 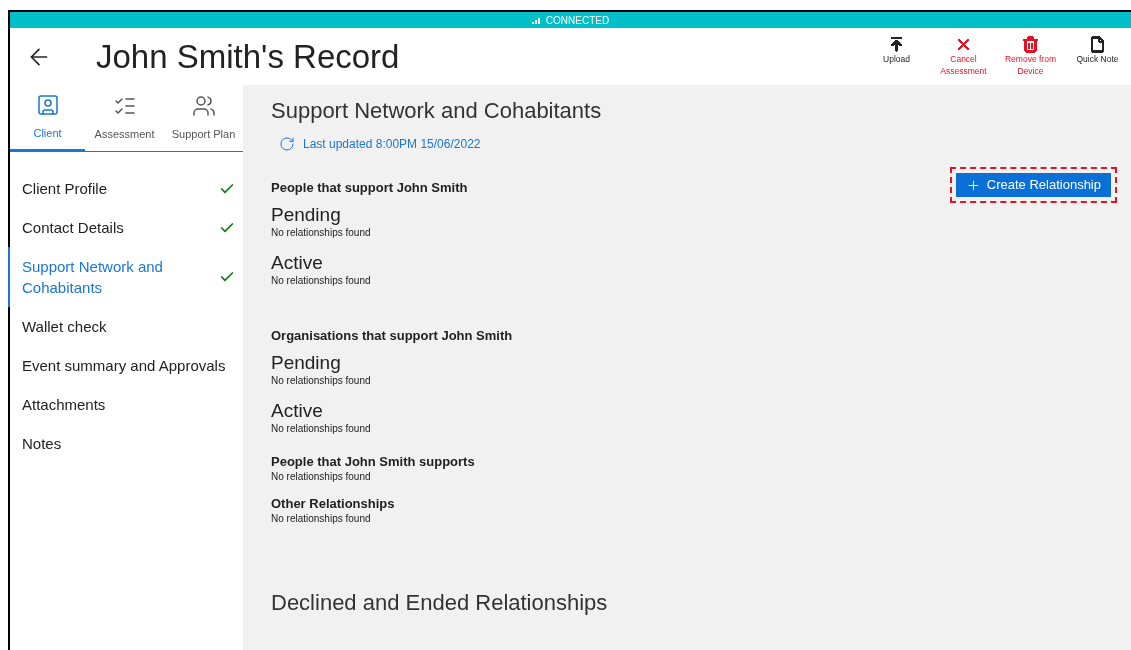 I want to click on toolbar-button: Remove from Device, so click(x=1030, y=56).